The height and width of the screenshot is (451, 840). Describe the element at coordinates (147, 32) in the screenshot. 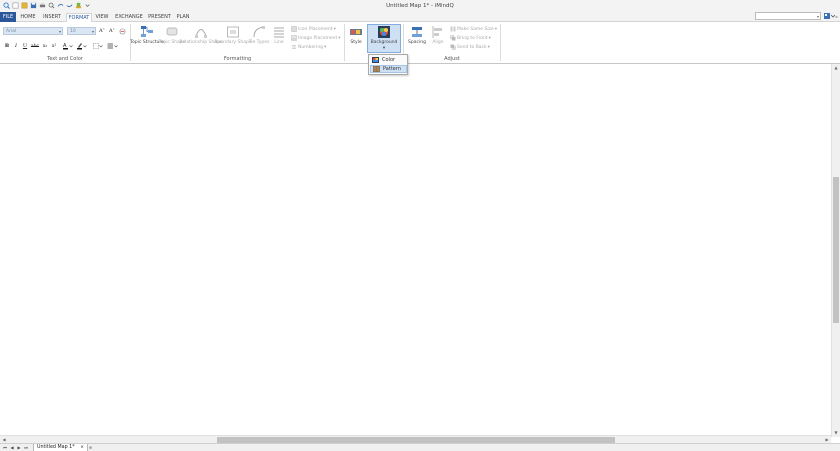

I see `topic-structure-icon` at that location.